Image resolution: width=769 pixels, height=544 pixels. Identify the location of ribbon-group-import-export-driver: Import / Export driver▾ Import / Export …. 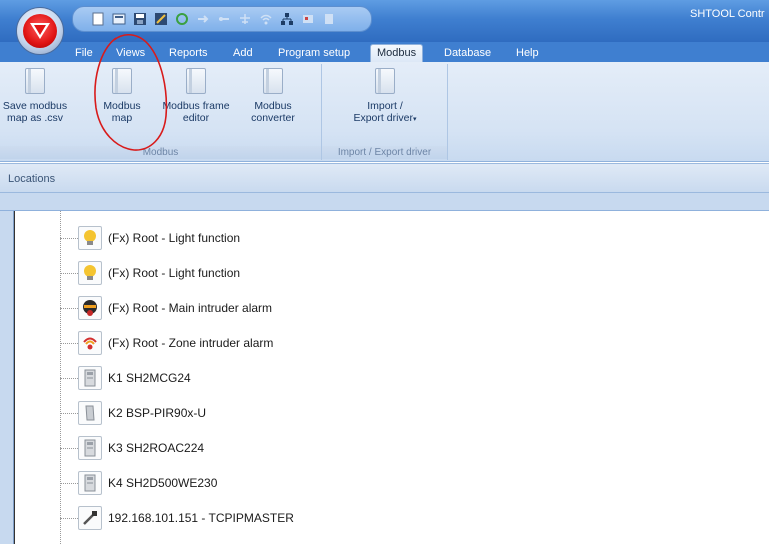
(385, 112).